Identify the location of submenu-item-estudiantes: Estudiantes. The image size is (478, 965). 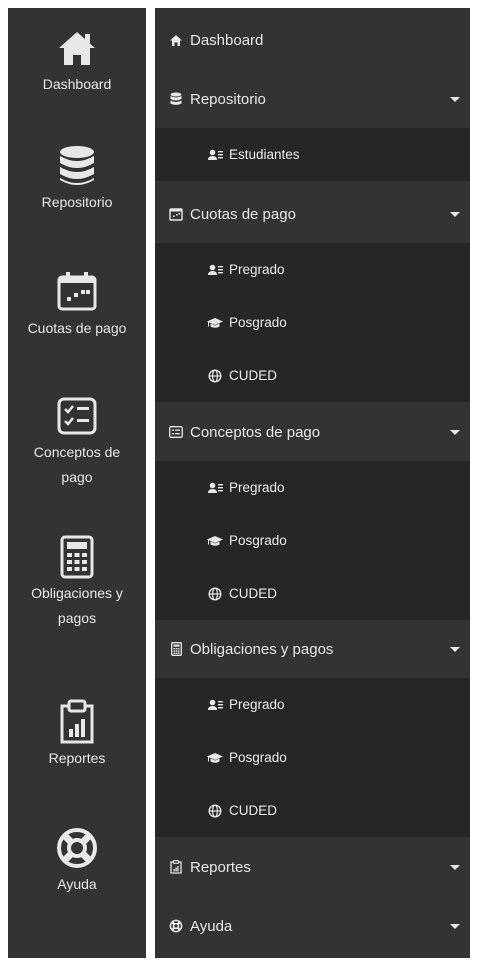
(312, 154).